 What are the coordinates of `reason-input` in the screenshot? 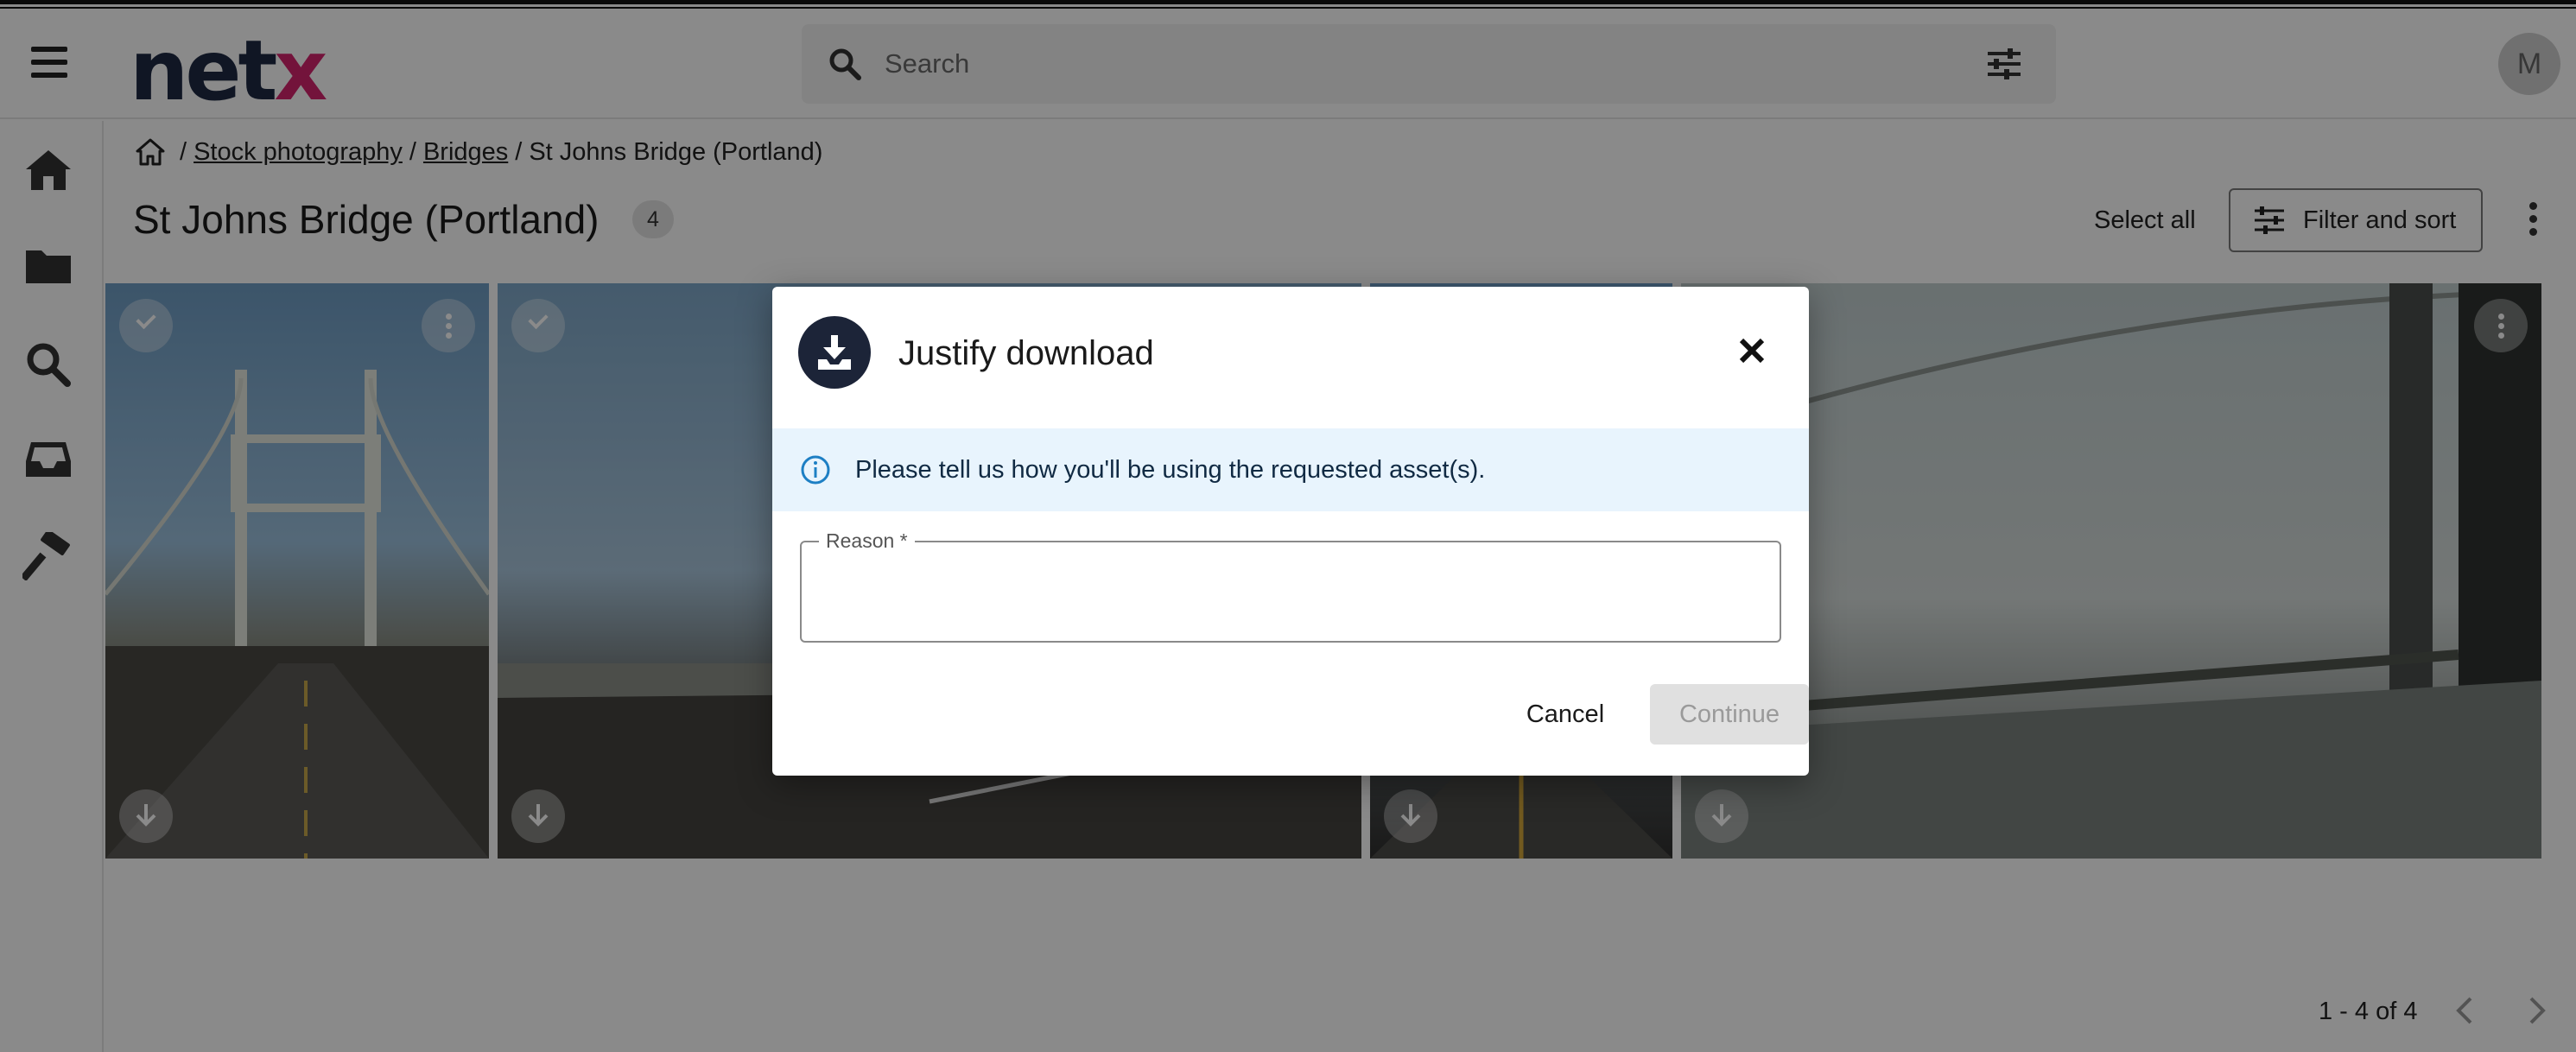 It's located at (1290, 593).